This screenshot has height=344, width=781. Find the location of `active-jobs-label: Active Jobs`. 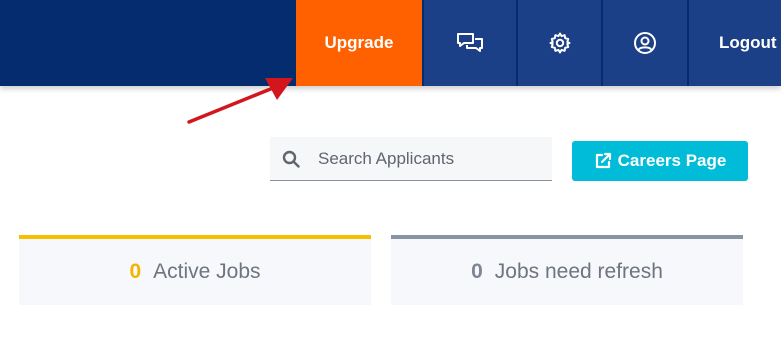

active-jobs-label: Active Jobs is located at coordinates (207, 271).